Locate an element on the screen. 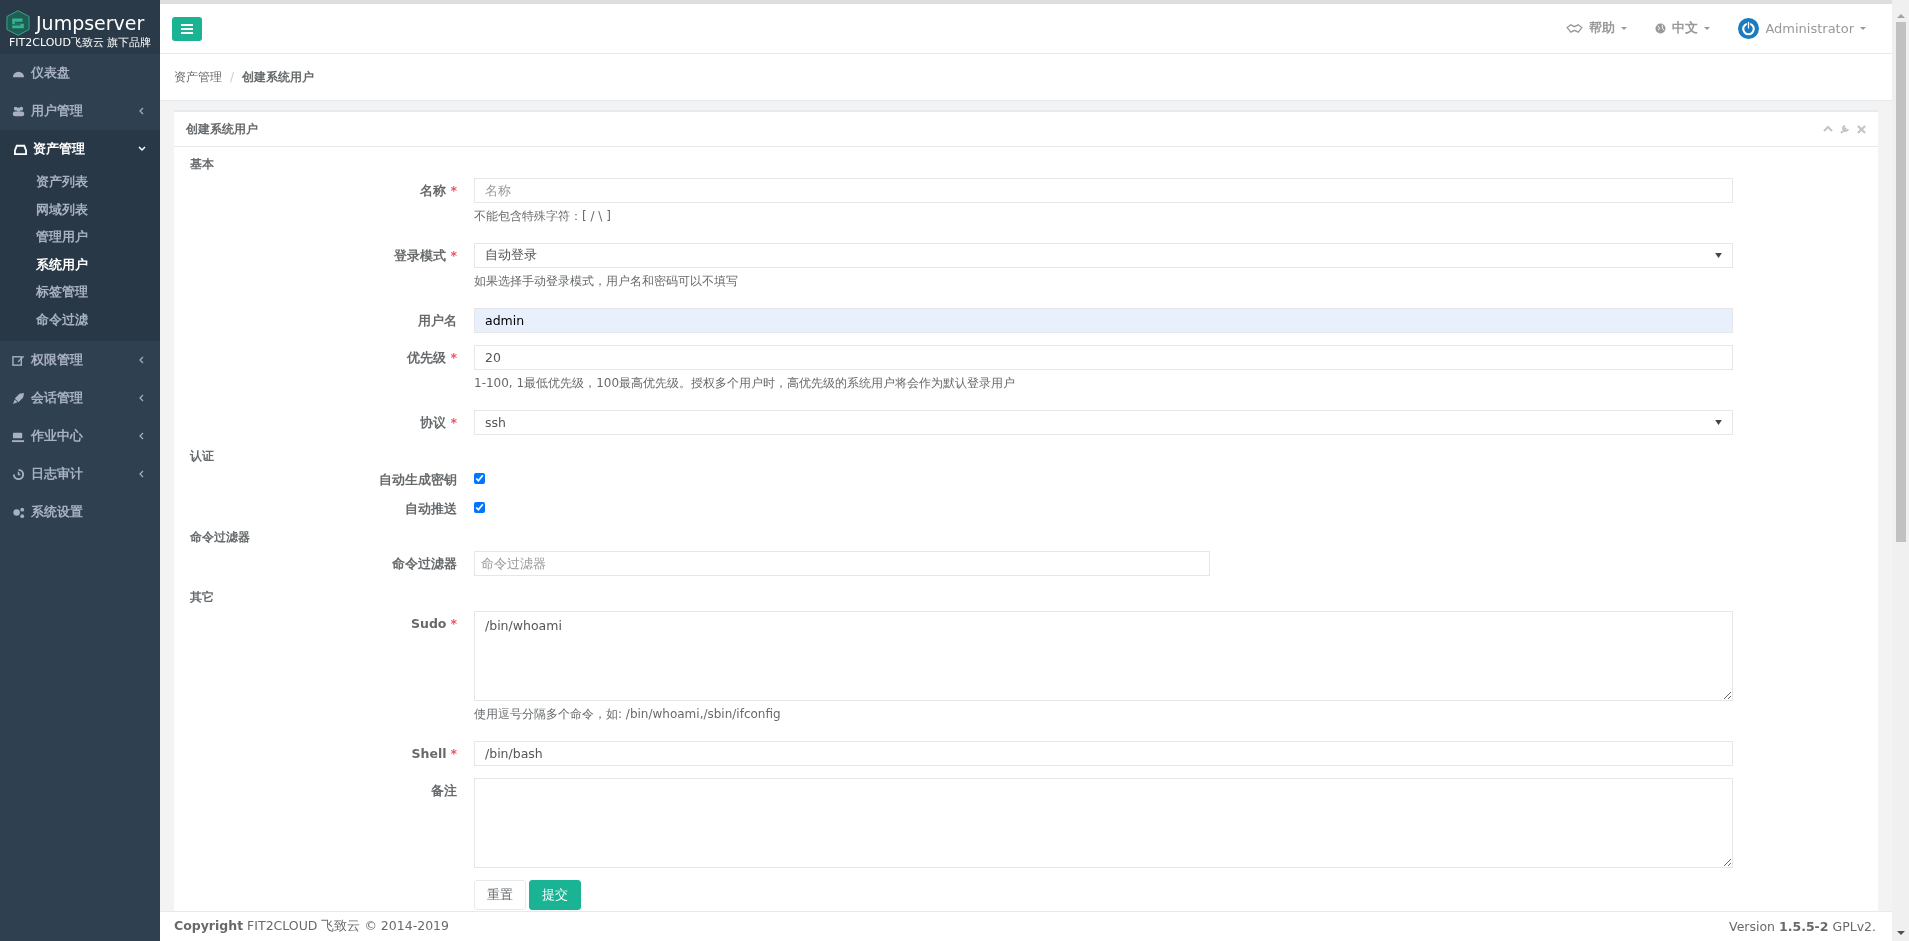  field-label: 协议 is located at coordinates (433, 422).